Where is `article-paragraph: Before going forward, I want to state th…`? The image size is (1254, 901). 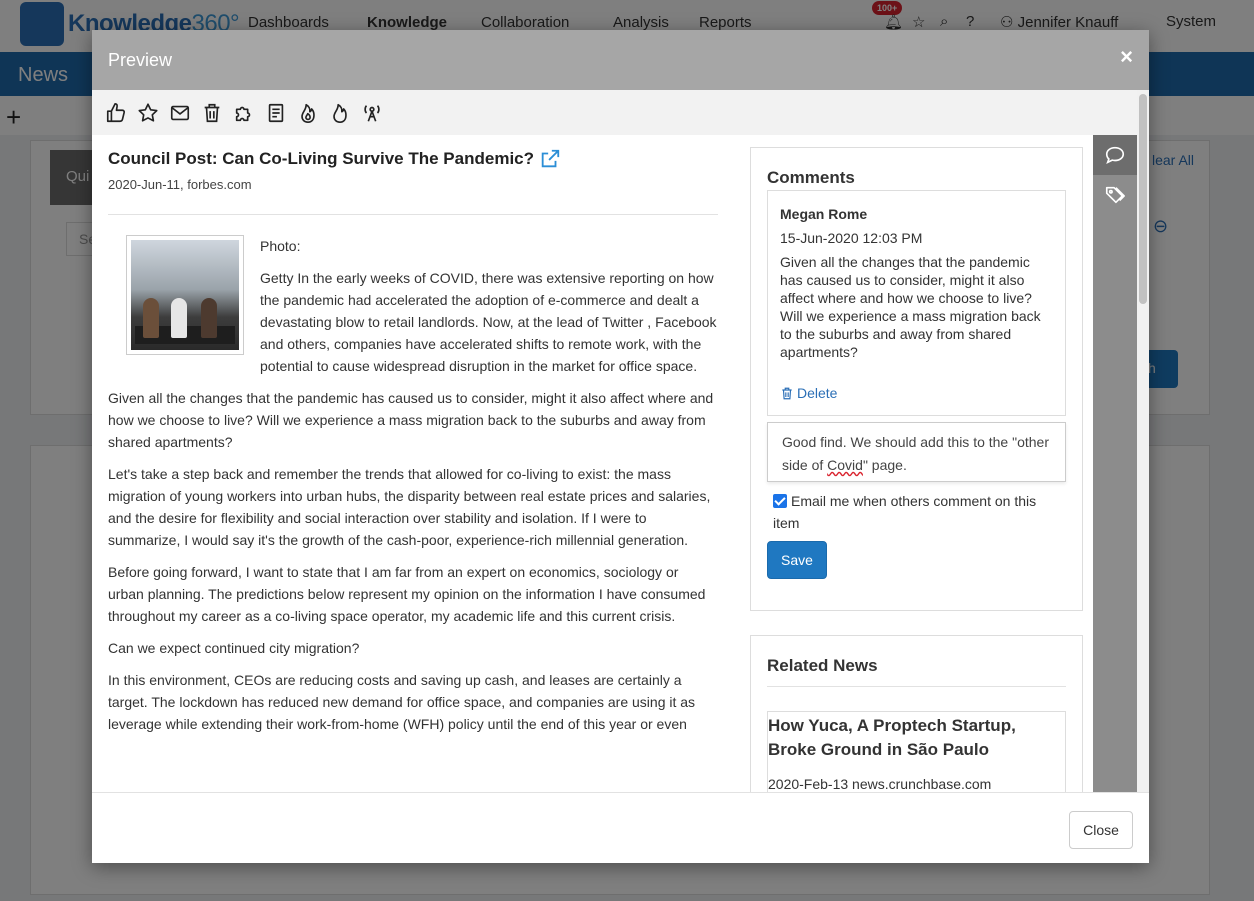
article-paragraph: Before going forward, I want to state th… is located at coordinates (407, 594).